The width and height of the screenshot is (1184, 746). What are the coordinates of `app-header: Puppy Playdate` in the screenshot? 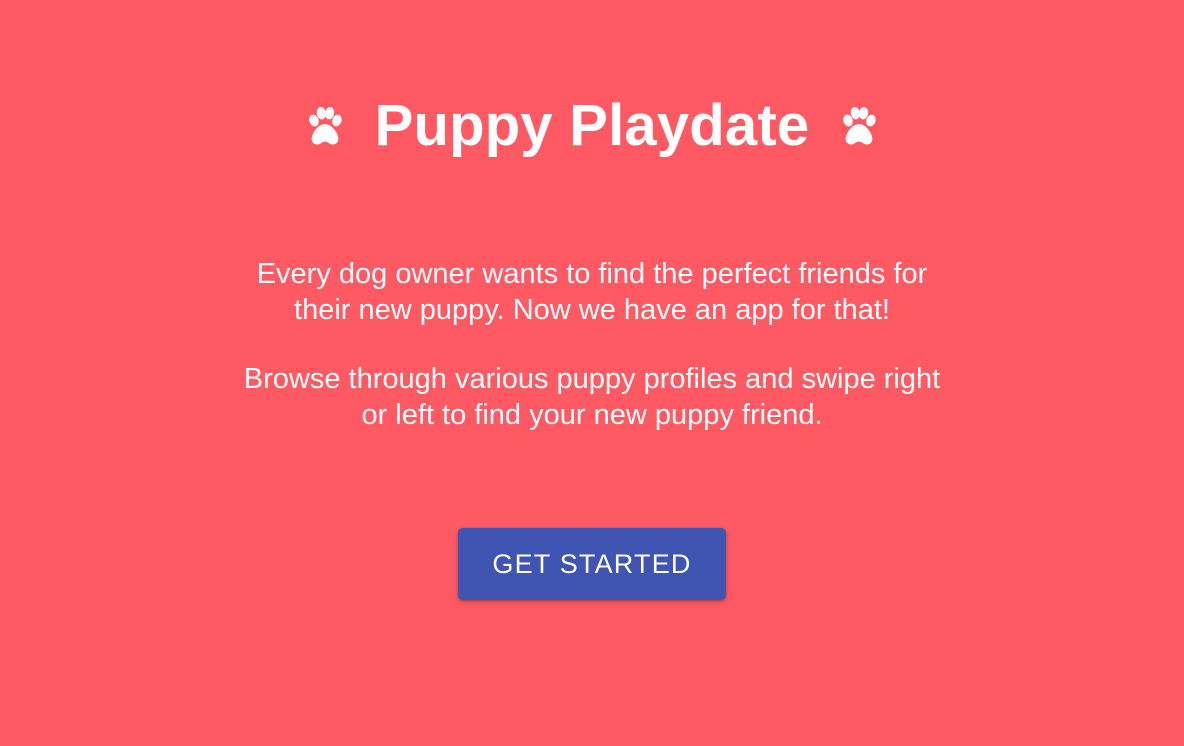 It's located at (592, 126).